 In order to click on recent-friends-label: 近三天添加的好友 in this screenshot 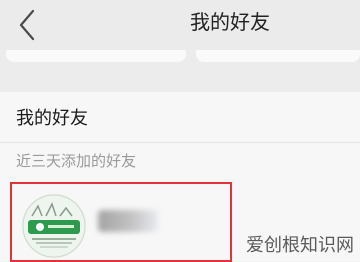, I will do `click(76, 161)`.